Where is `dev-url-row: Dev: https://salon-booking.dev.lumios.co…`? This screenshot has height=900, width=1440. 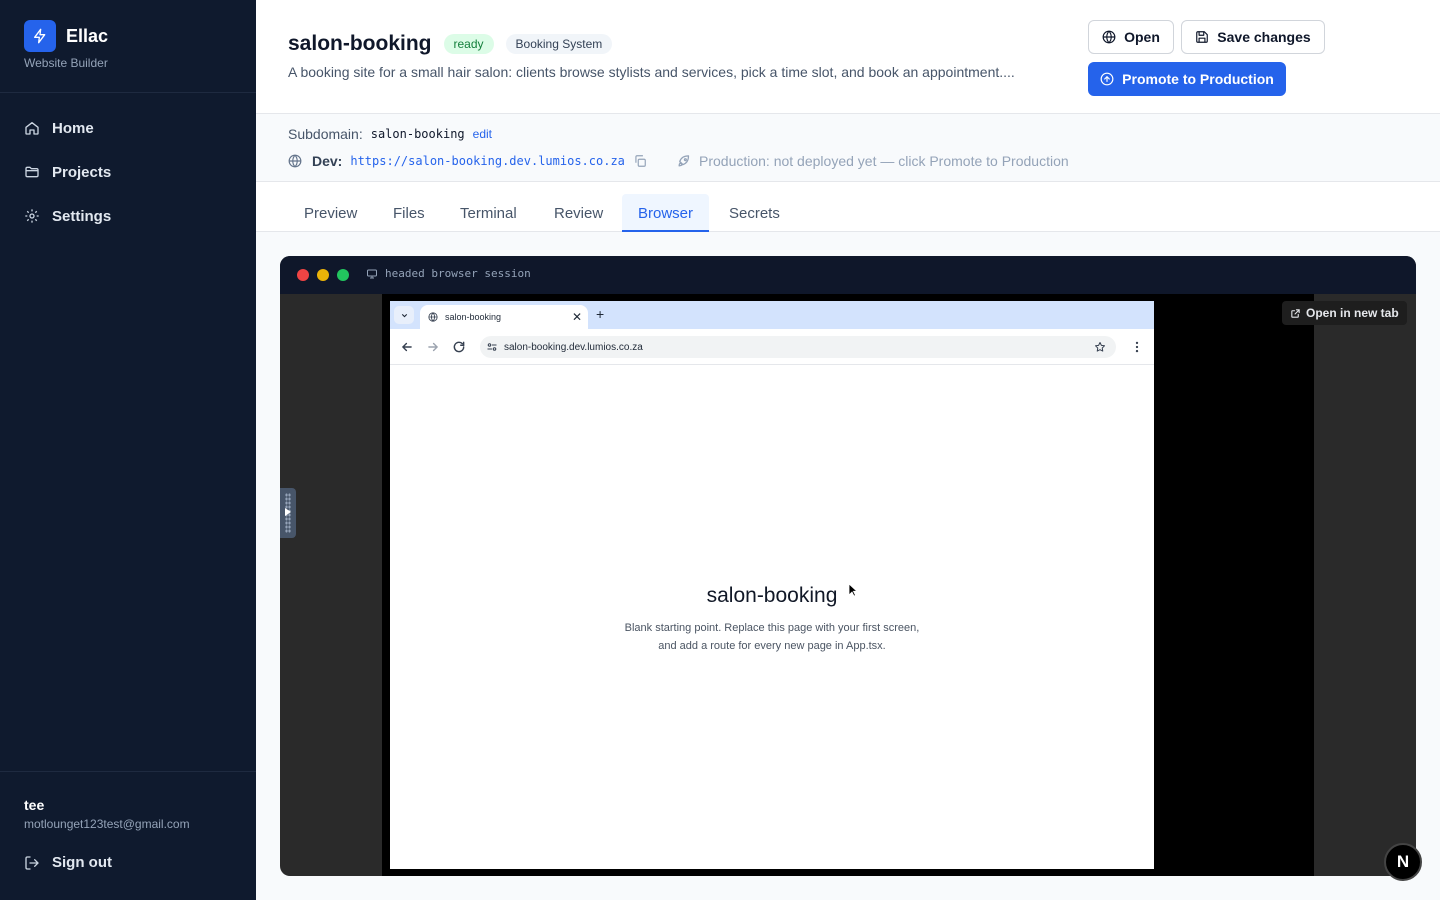 dev-url-row: Dev: https://salon-booking.dev.lumios.co… is located at coordinates (467, 161).